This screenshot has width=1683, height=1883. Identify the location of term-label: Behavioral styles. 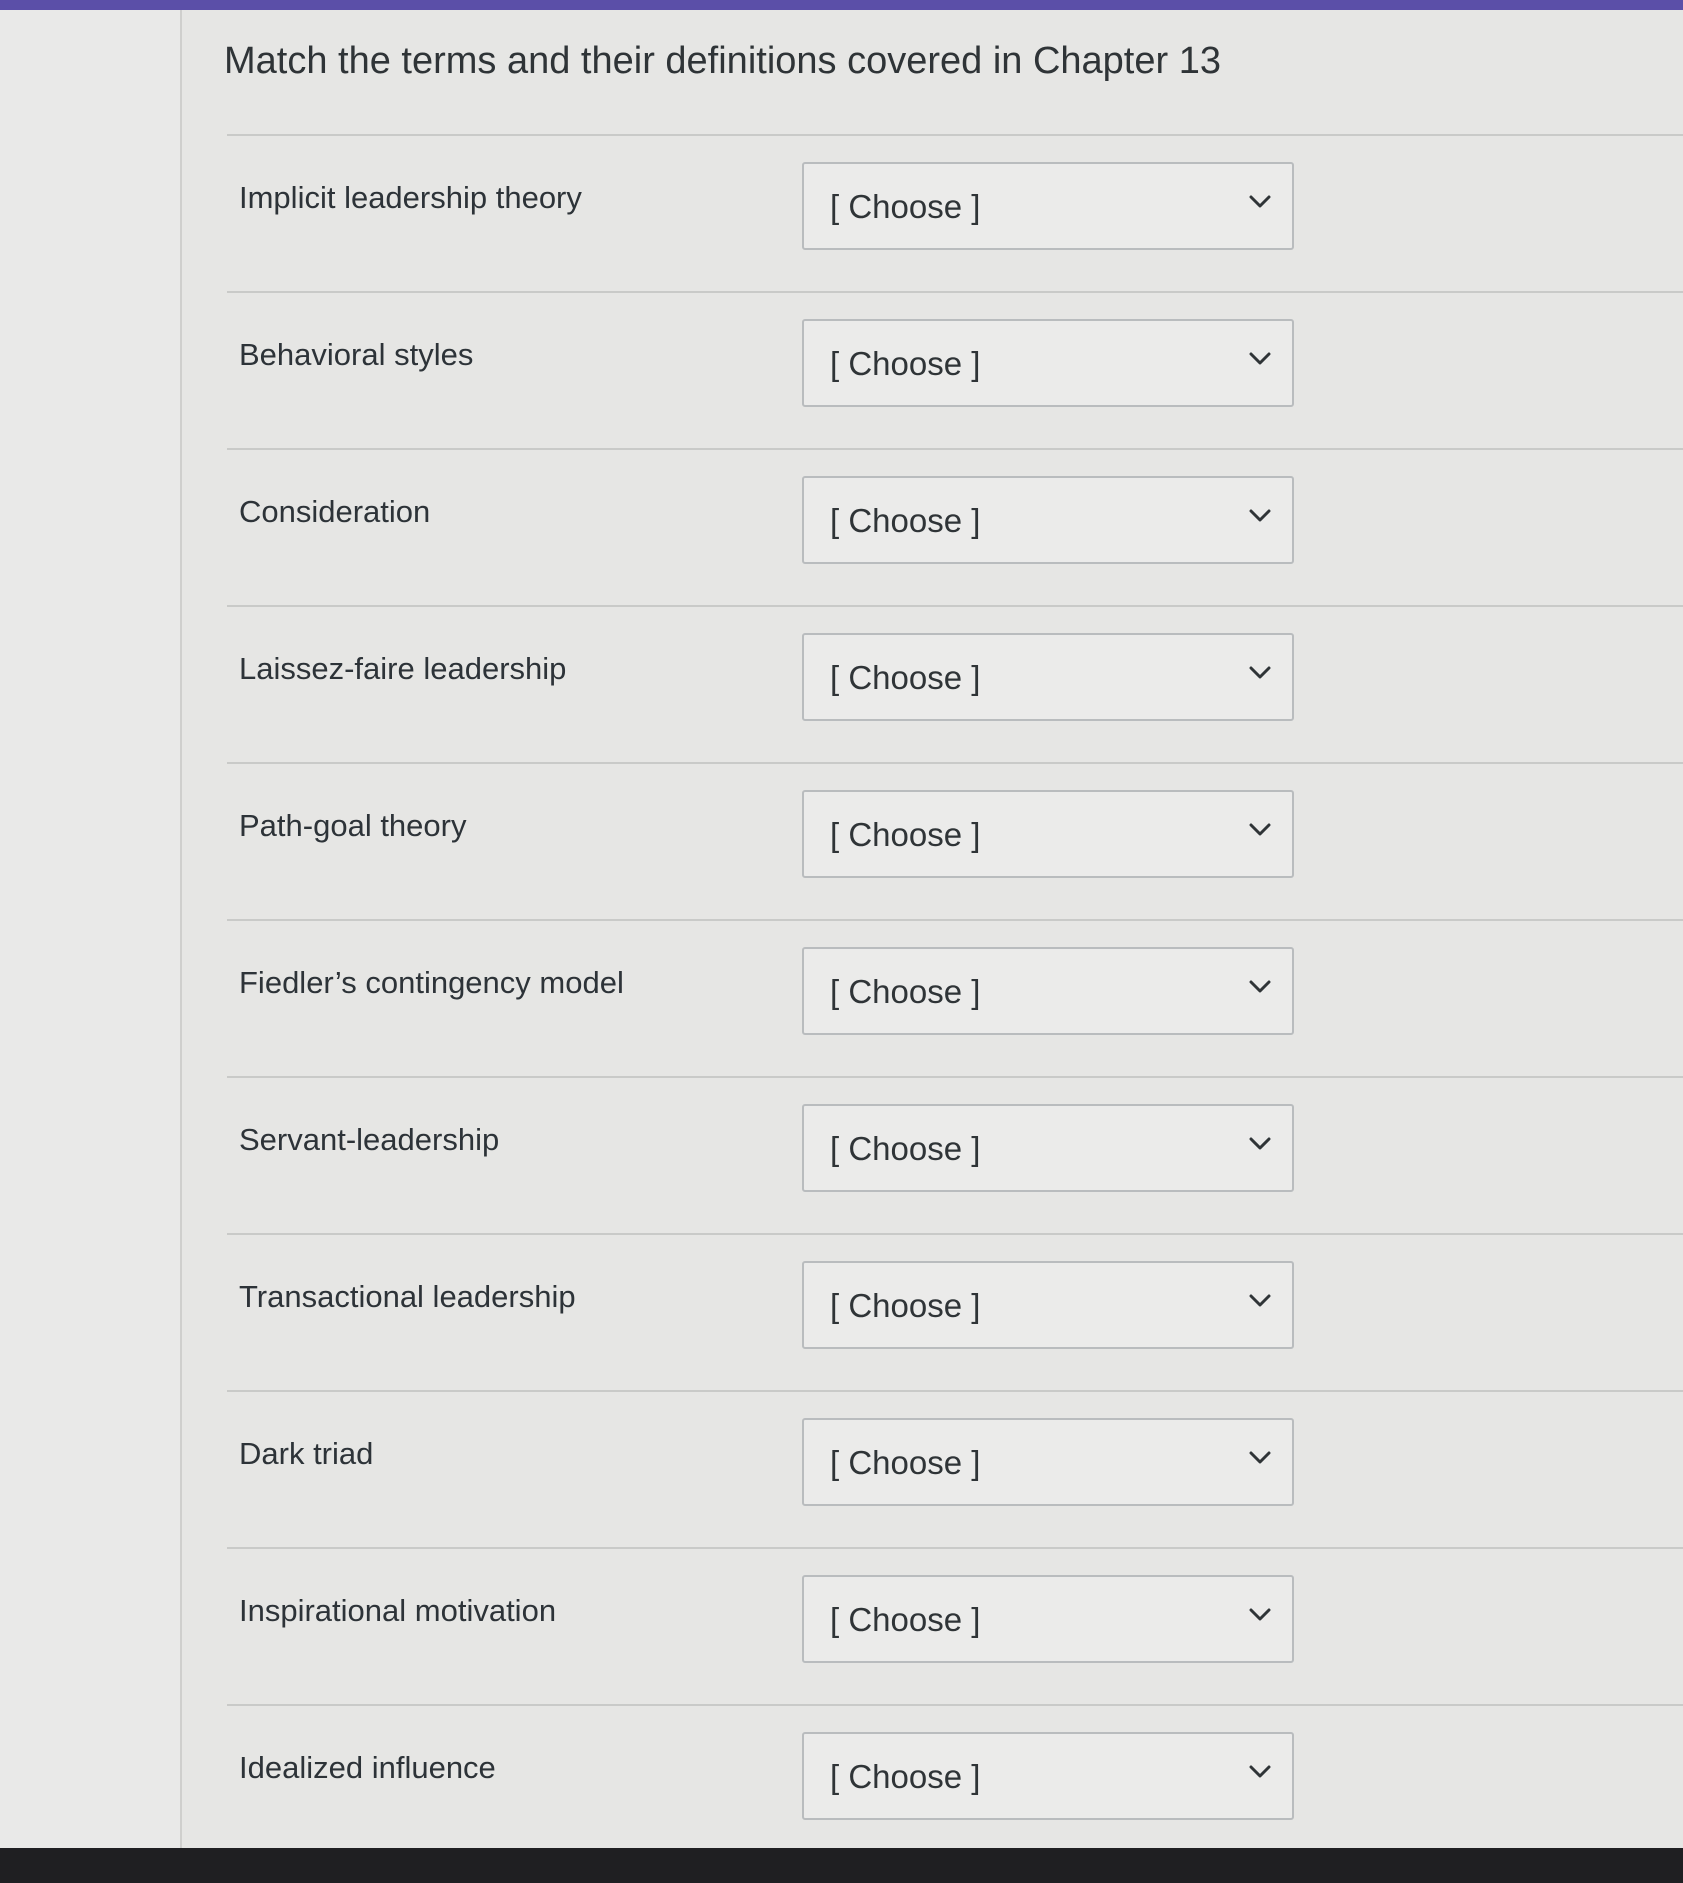
(356, 354).